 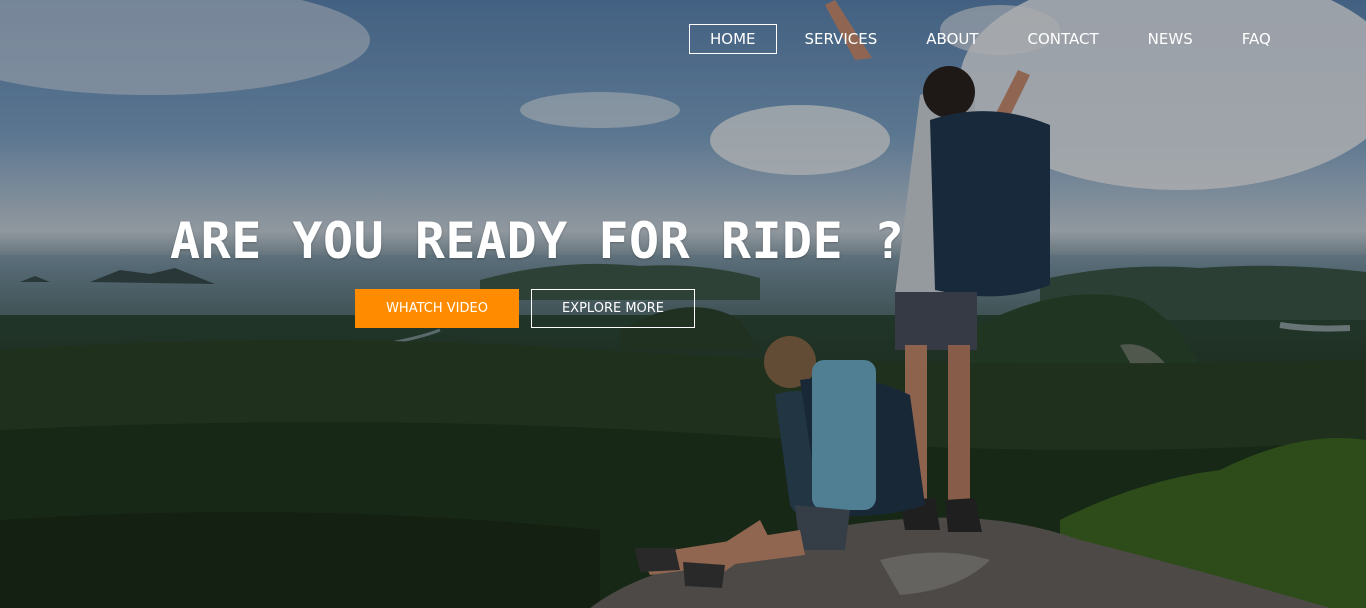 I want to click on main-navigation: HOME SERVICES ABOUT CONTACT NEWS FAQ, so click(x=994, y=39).